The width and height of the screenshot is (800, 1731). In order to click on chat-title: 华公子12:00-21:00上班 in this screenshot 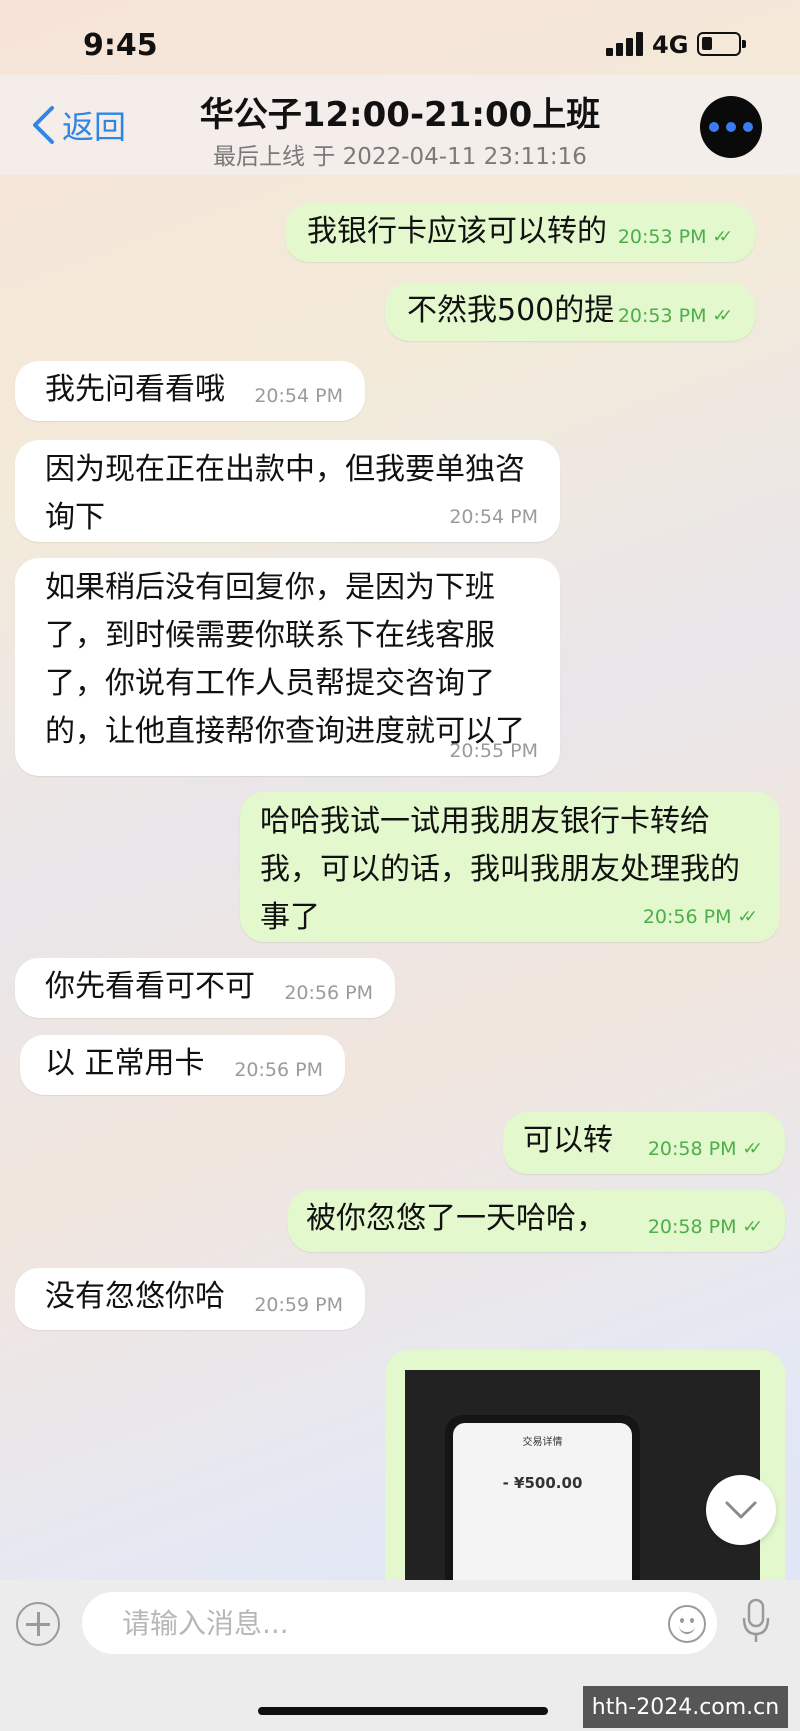, I will do `click(400, 115)`.